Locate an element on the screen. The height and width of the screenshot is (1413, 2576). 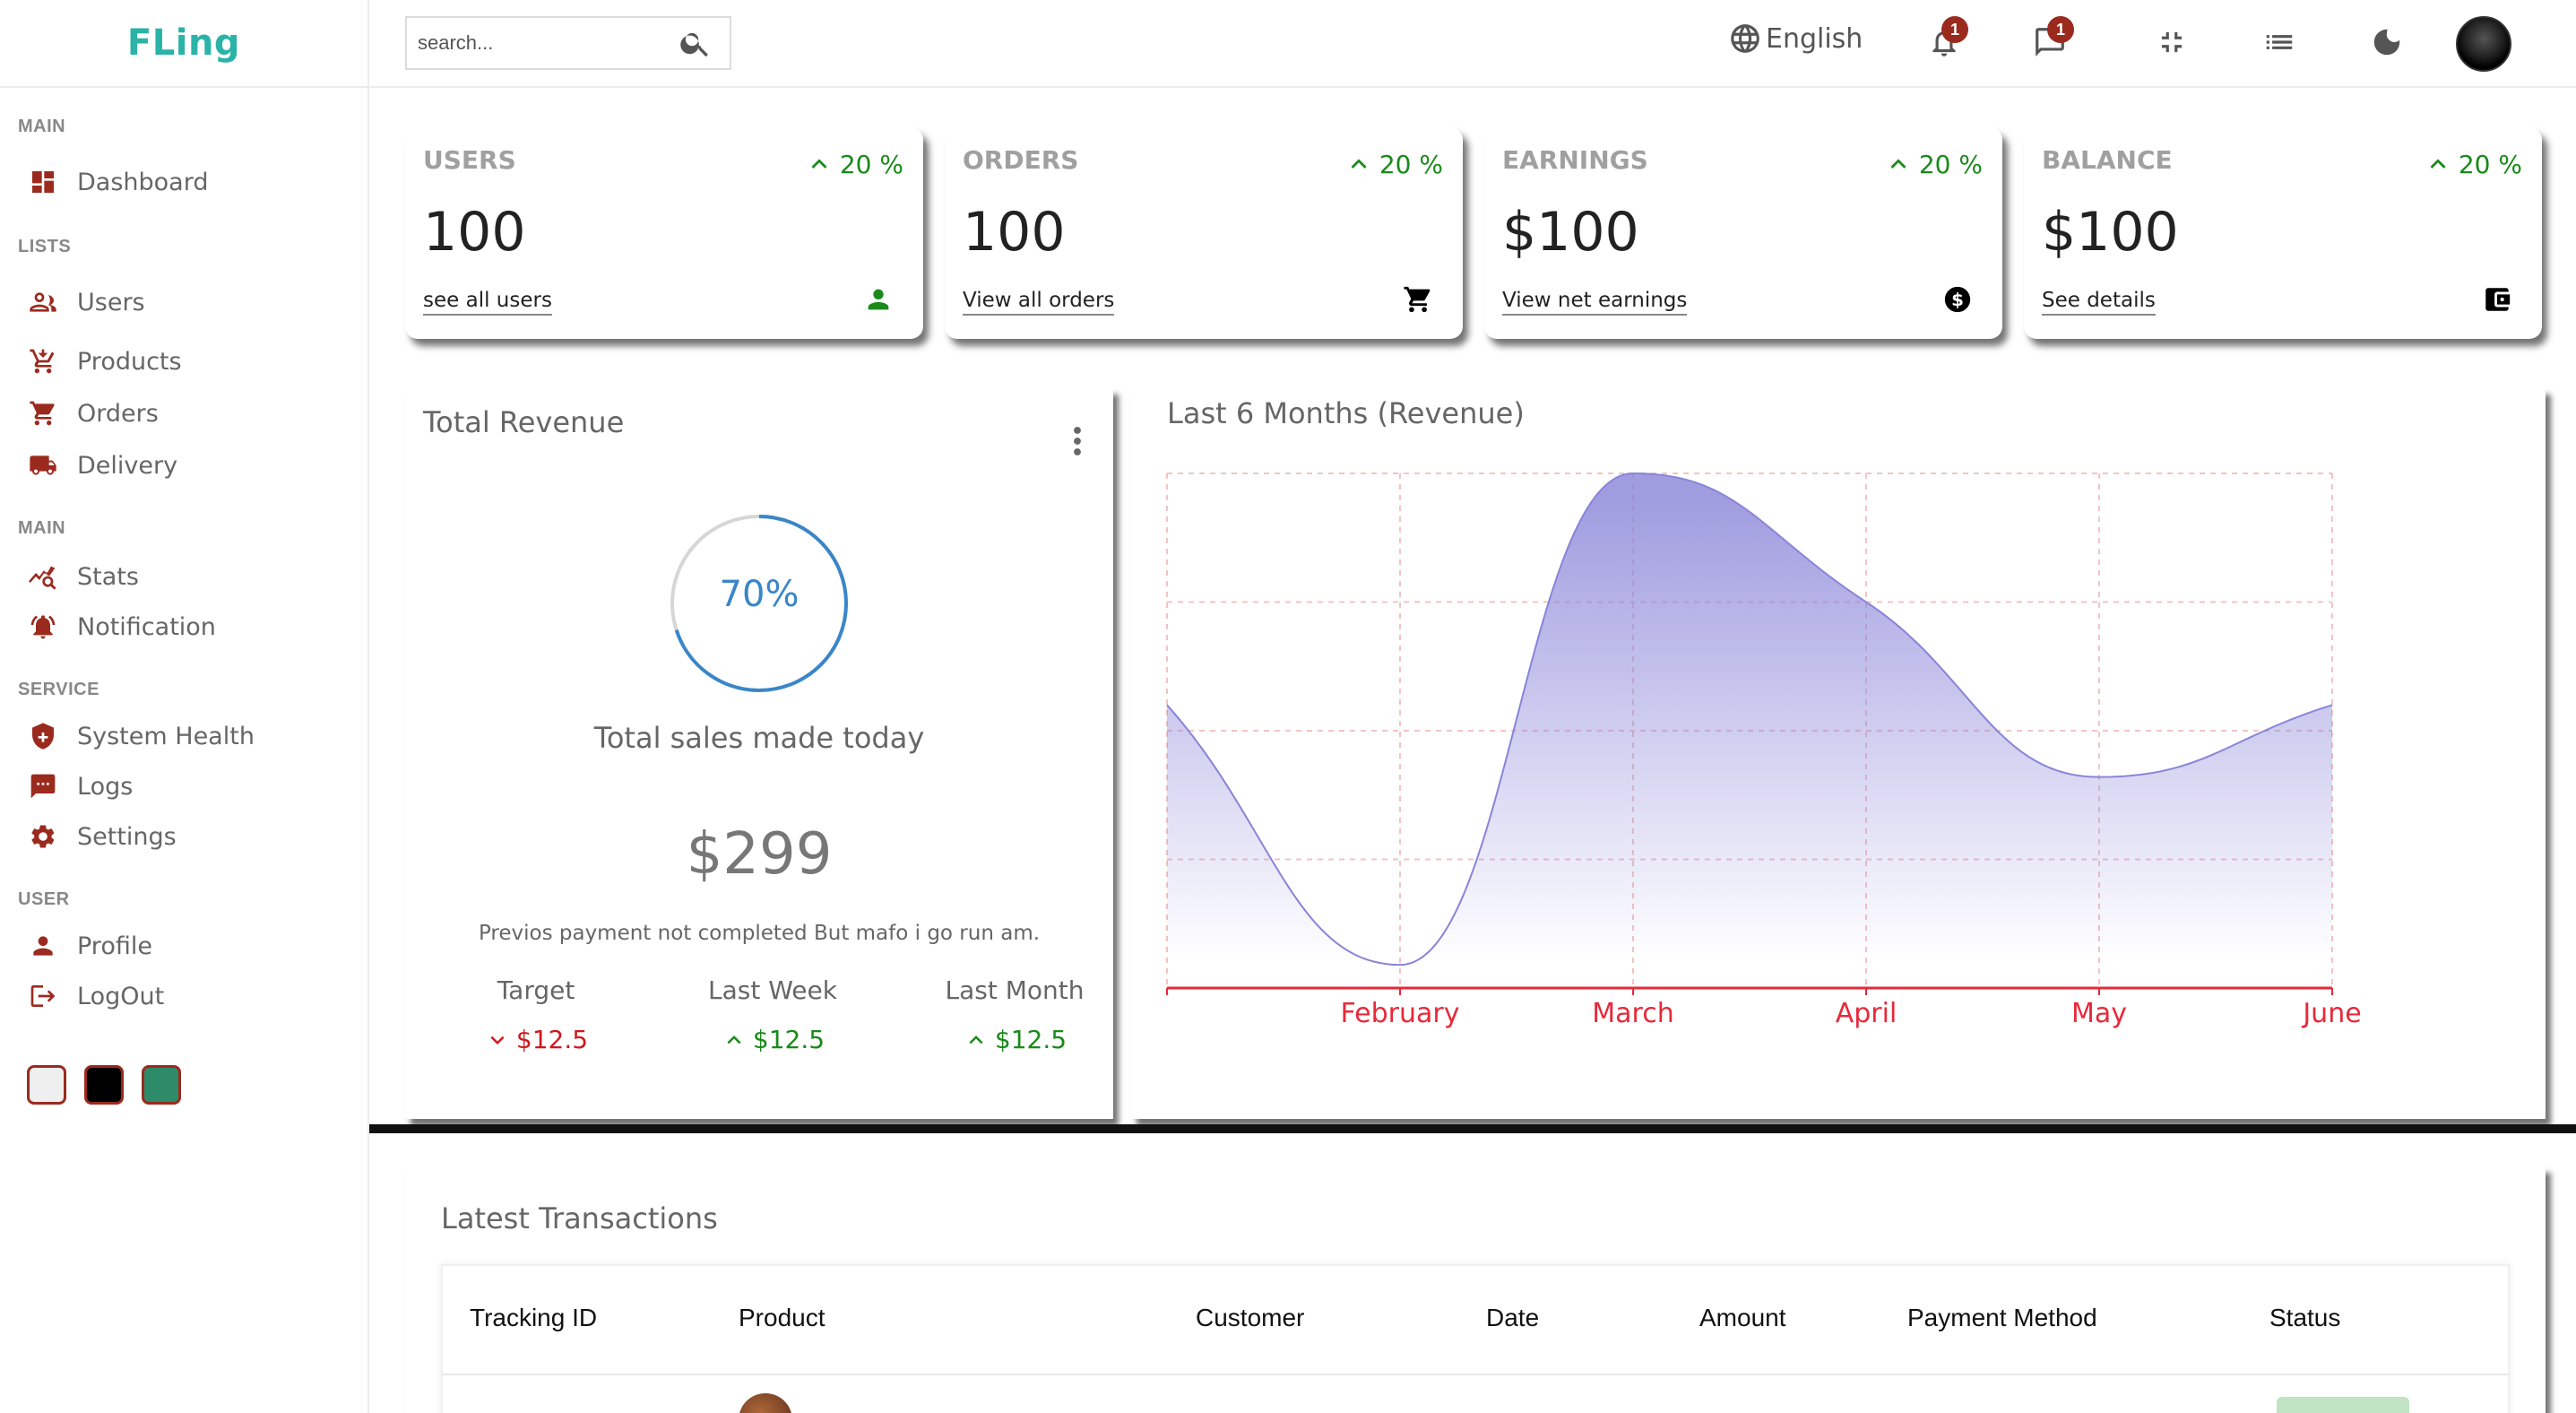
sidebar-item-label: LogOut is located at coordinates (121, 996).